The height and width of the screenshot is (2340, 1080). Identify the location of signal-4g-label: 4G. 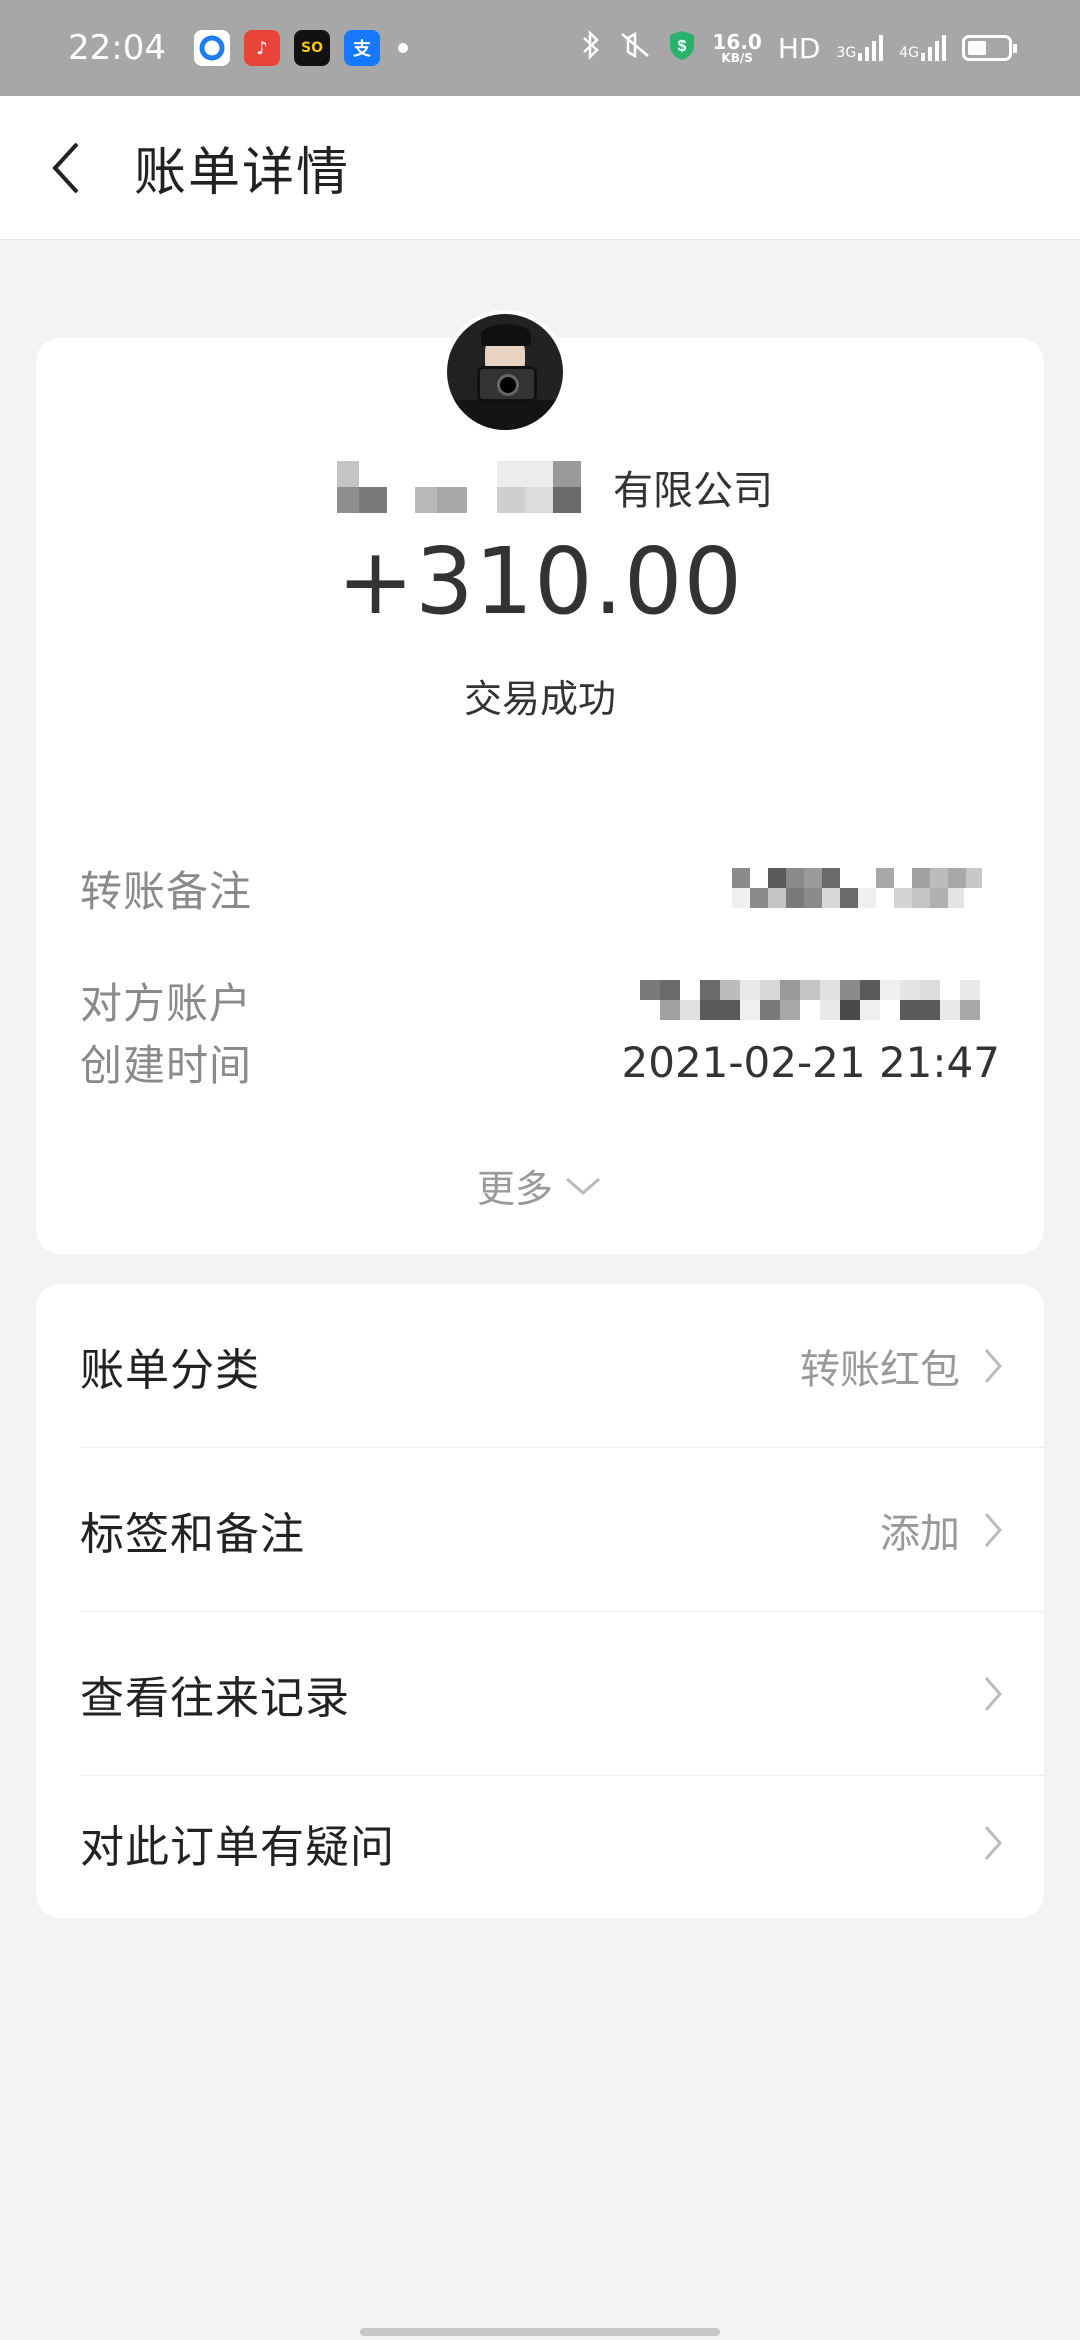
(909, 53).